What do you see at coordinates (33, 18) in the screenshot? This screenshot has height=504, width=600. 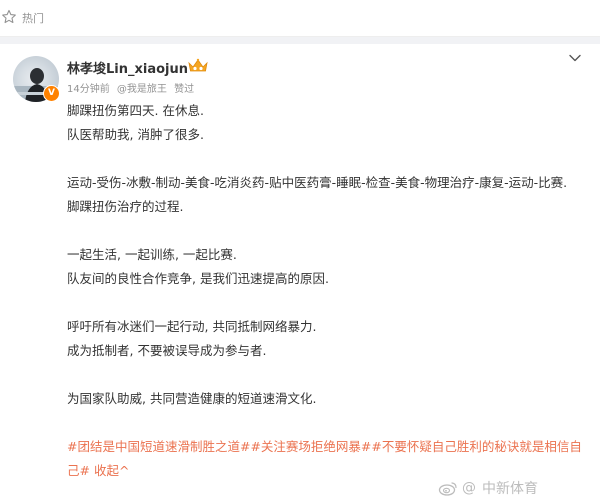 I see `hot-label: 热门` at bounding box center [33, 18].